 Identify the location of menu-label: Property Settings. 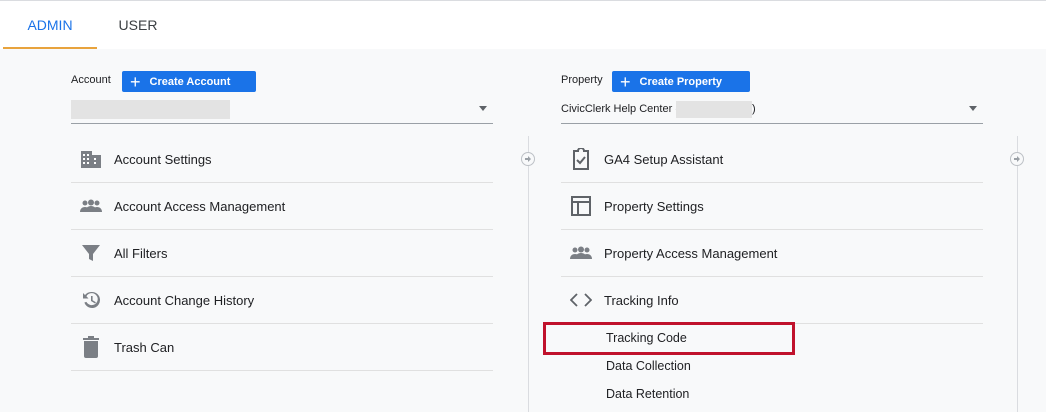
(654, 206).